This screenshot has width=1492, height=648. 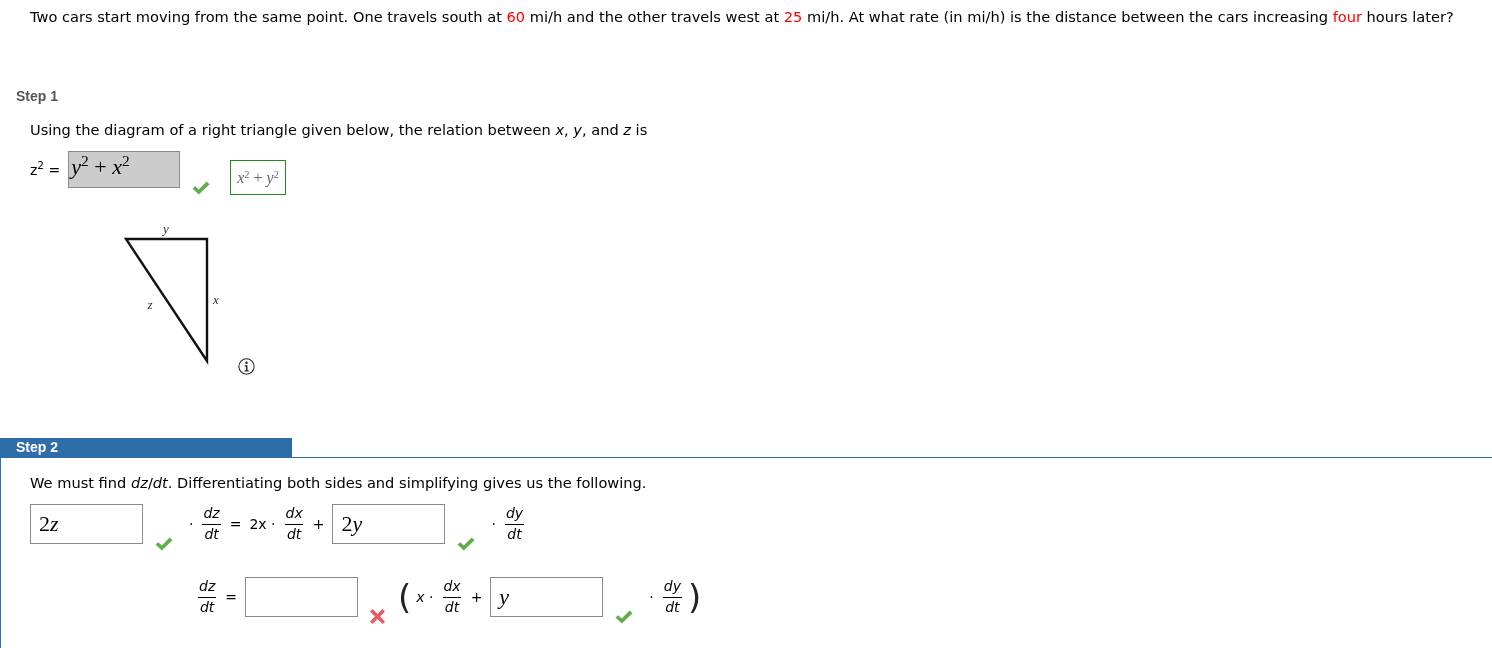 What do you see at coordinates (695, 597) in the screenshot?
I see `parenthesis: )` at bounding box center [695, 597].